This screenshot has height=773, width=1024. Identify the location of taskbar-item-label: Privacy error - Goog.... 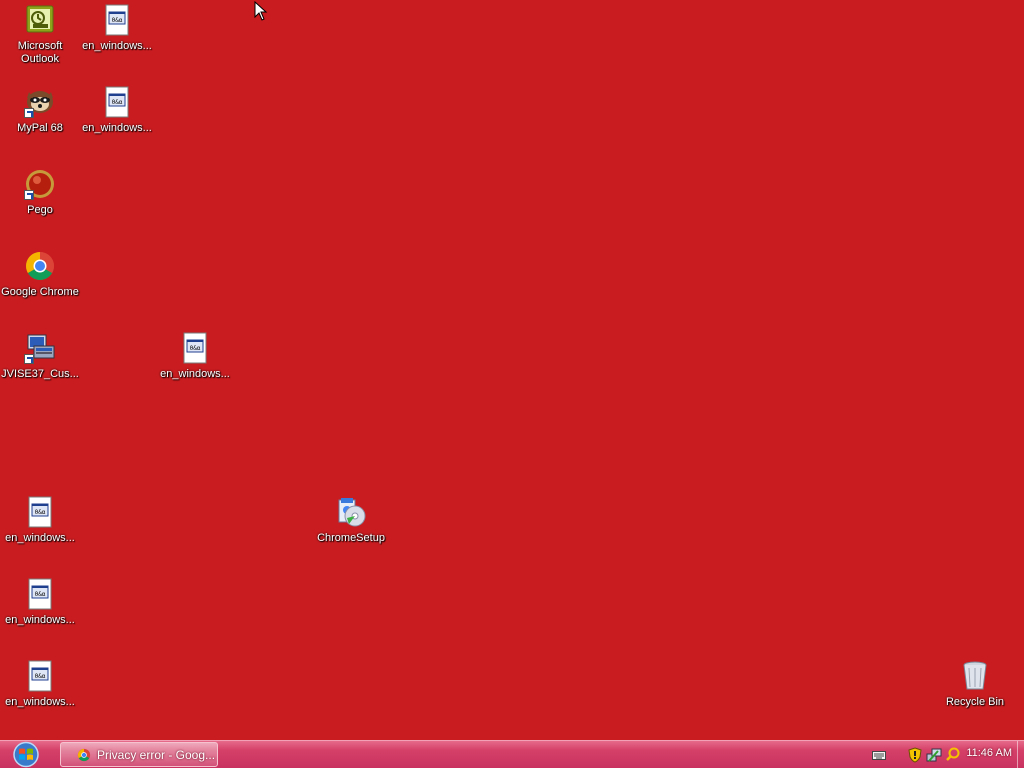
(156, 754).